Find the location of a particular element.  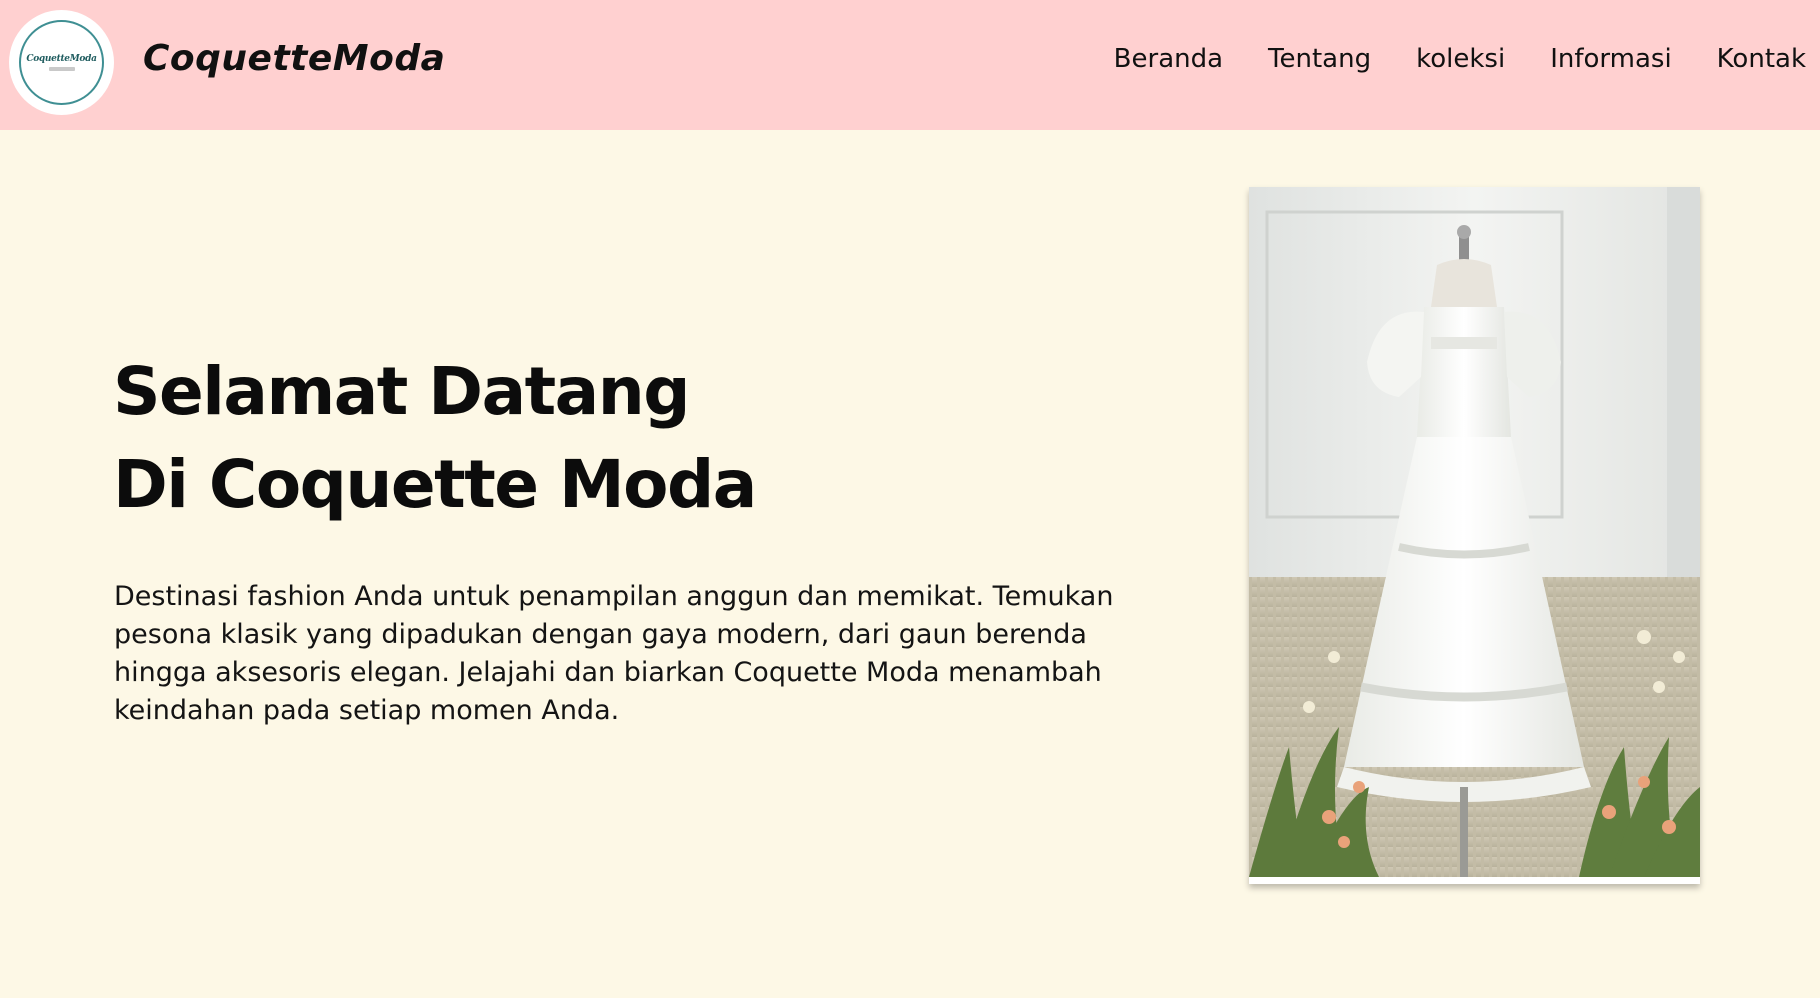

hero-title-line-1: Selamat Datang is located at coordinates (401, 391).